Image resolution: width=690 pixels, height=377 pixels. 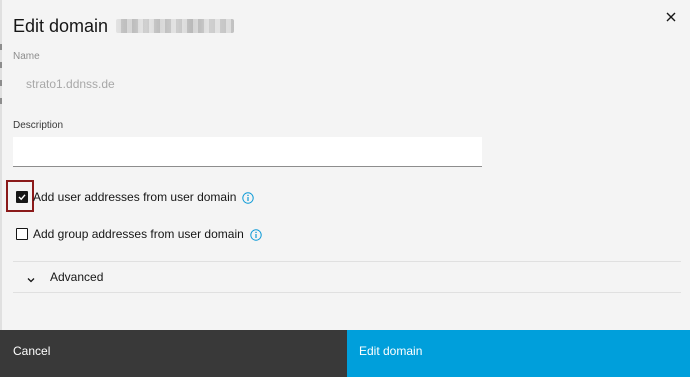 What do you see at coordinates (22, 234) in the screenshot?
I see `group-addresses-checkbox` at bounding box center [22, 234].